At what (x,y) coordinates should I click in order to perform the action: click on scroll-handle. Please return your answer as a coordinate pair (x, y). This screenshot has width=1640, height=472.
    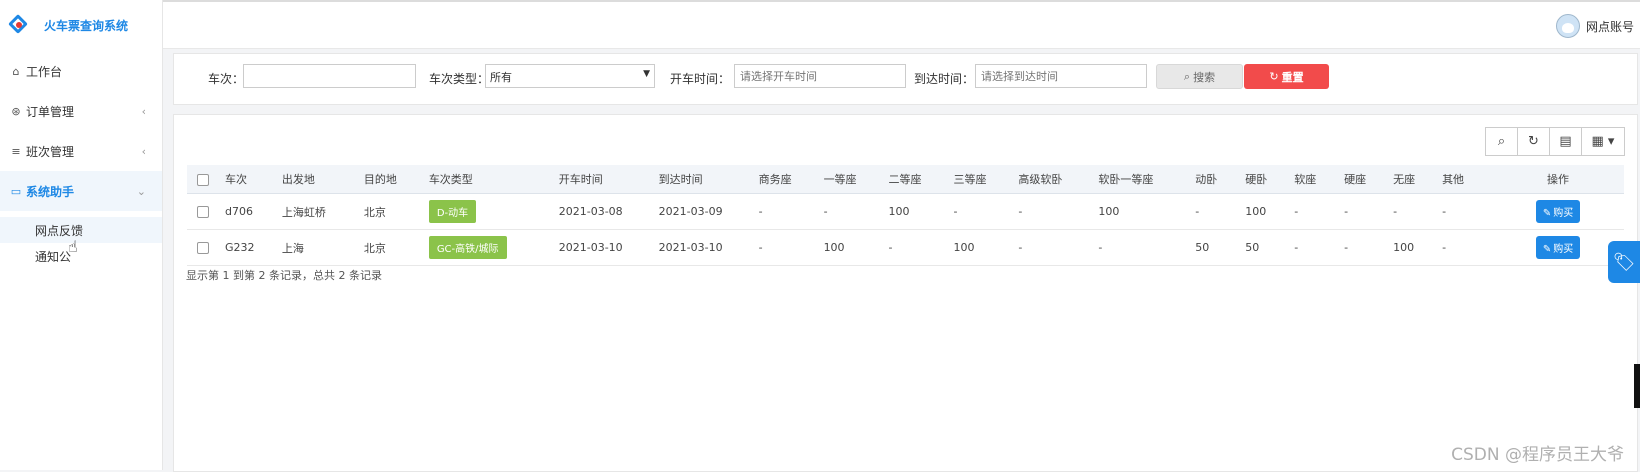
    Looking at the image, I should click on (1637, 386).